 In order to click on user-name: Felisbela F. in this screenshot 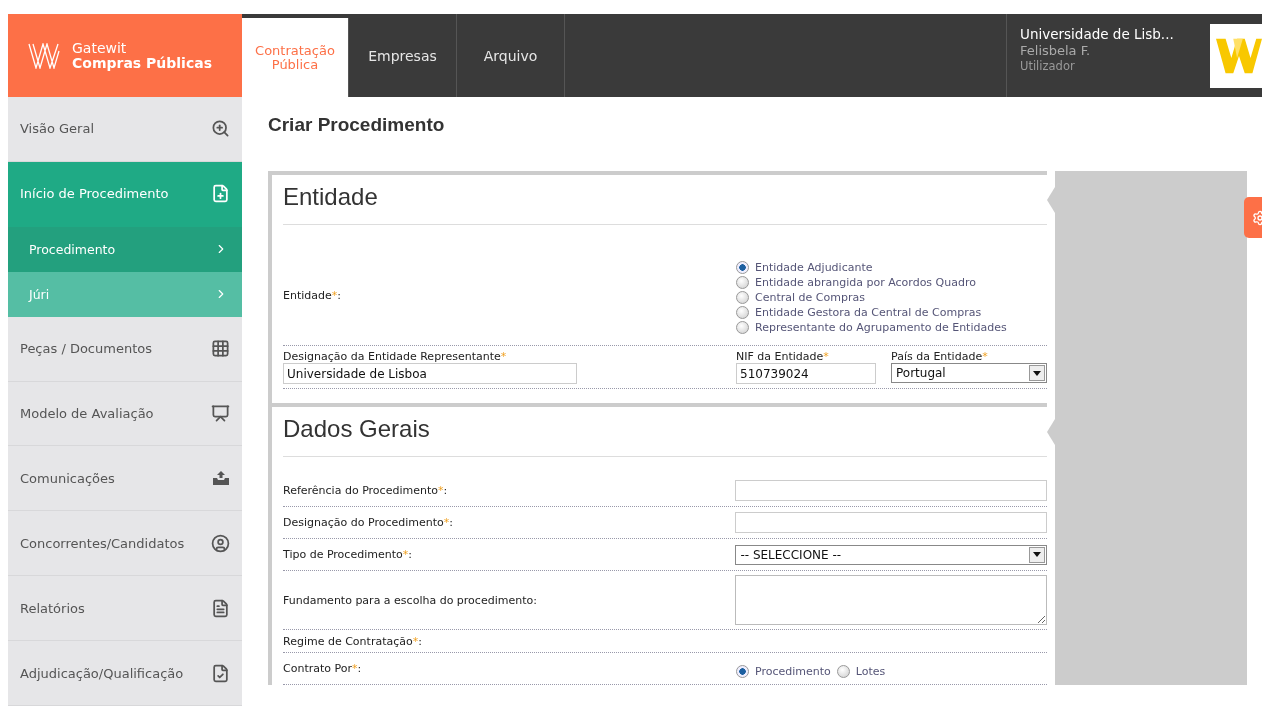, I will do `click(1056, 50)`.